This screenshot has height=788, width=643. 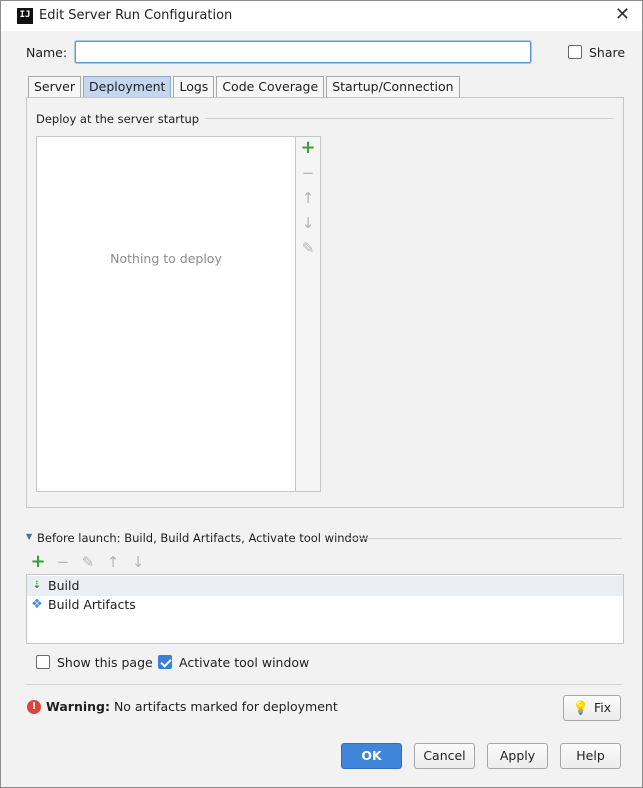 I want to click on list-item: ❖ Build Artifacts, so click(x=325, y=605).